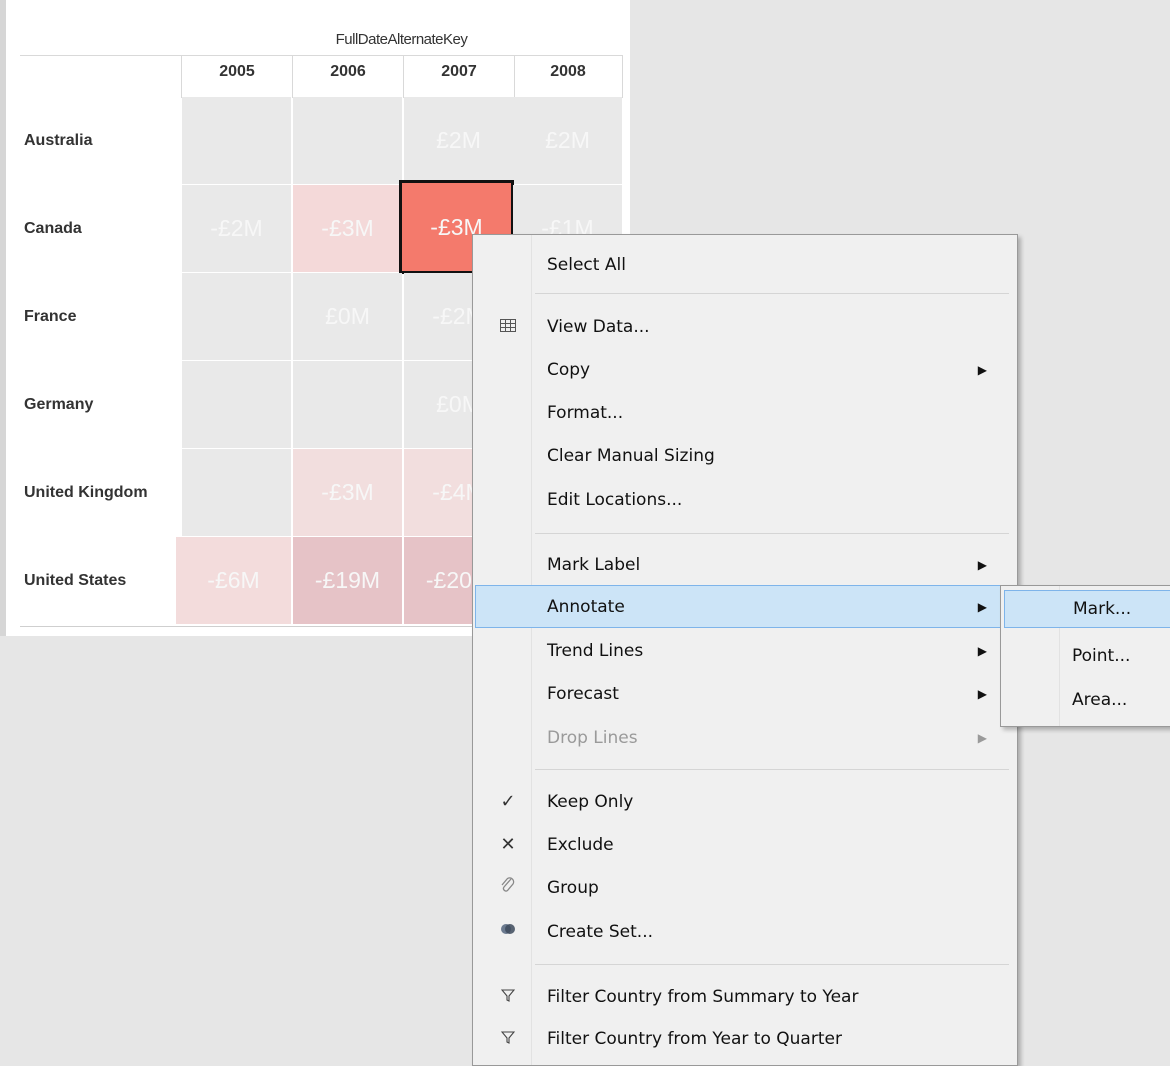  I want to click on menu-item-label: Mark Label, so click(594, 564).